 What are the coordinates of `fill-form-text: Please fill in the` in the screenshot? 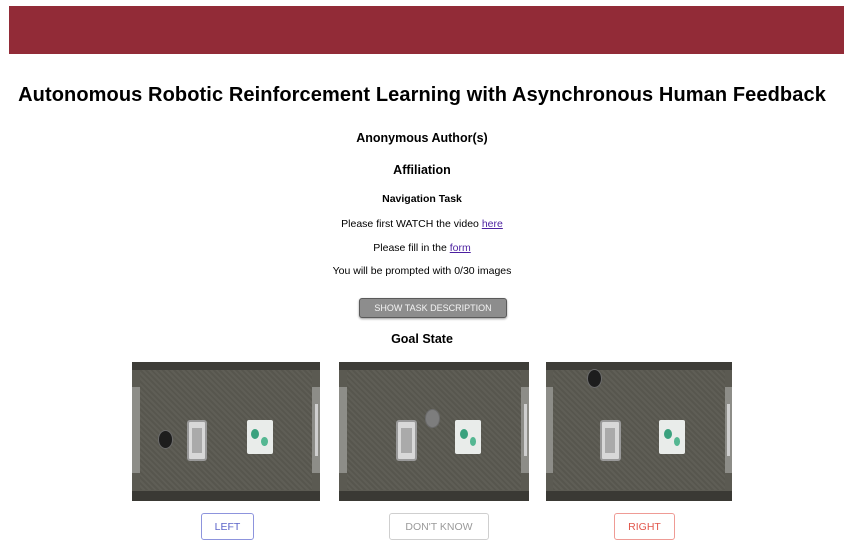 It's located at (411, 248).